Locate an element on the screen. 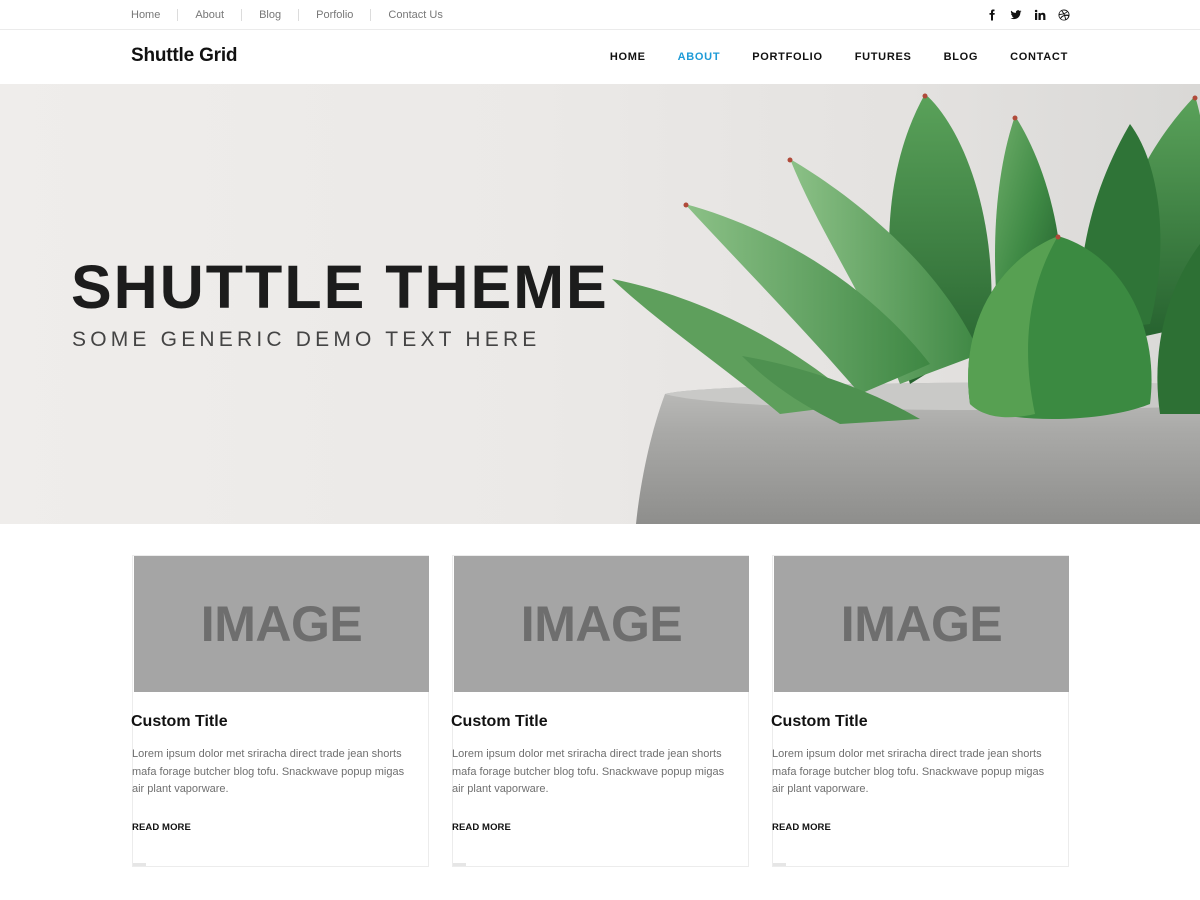 Image resolution: width=1200 pixels, height=900 pixels. twitter-icon is located at coordinates (1015, 14).